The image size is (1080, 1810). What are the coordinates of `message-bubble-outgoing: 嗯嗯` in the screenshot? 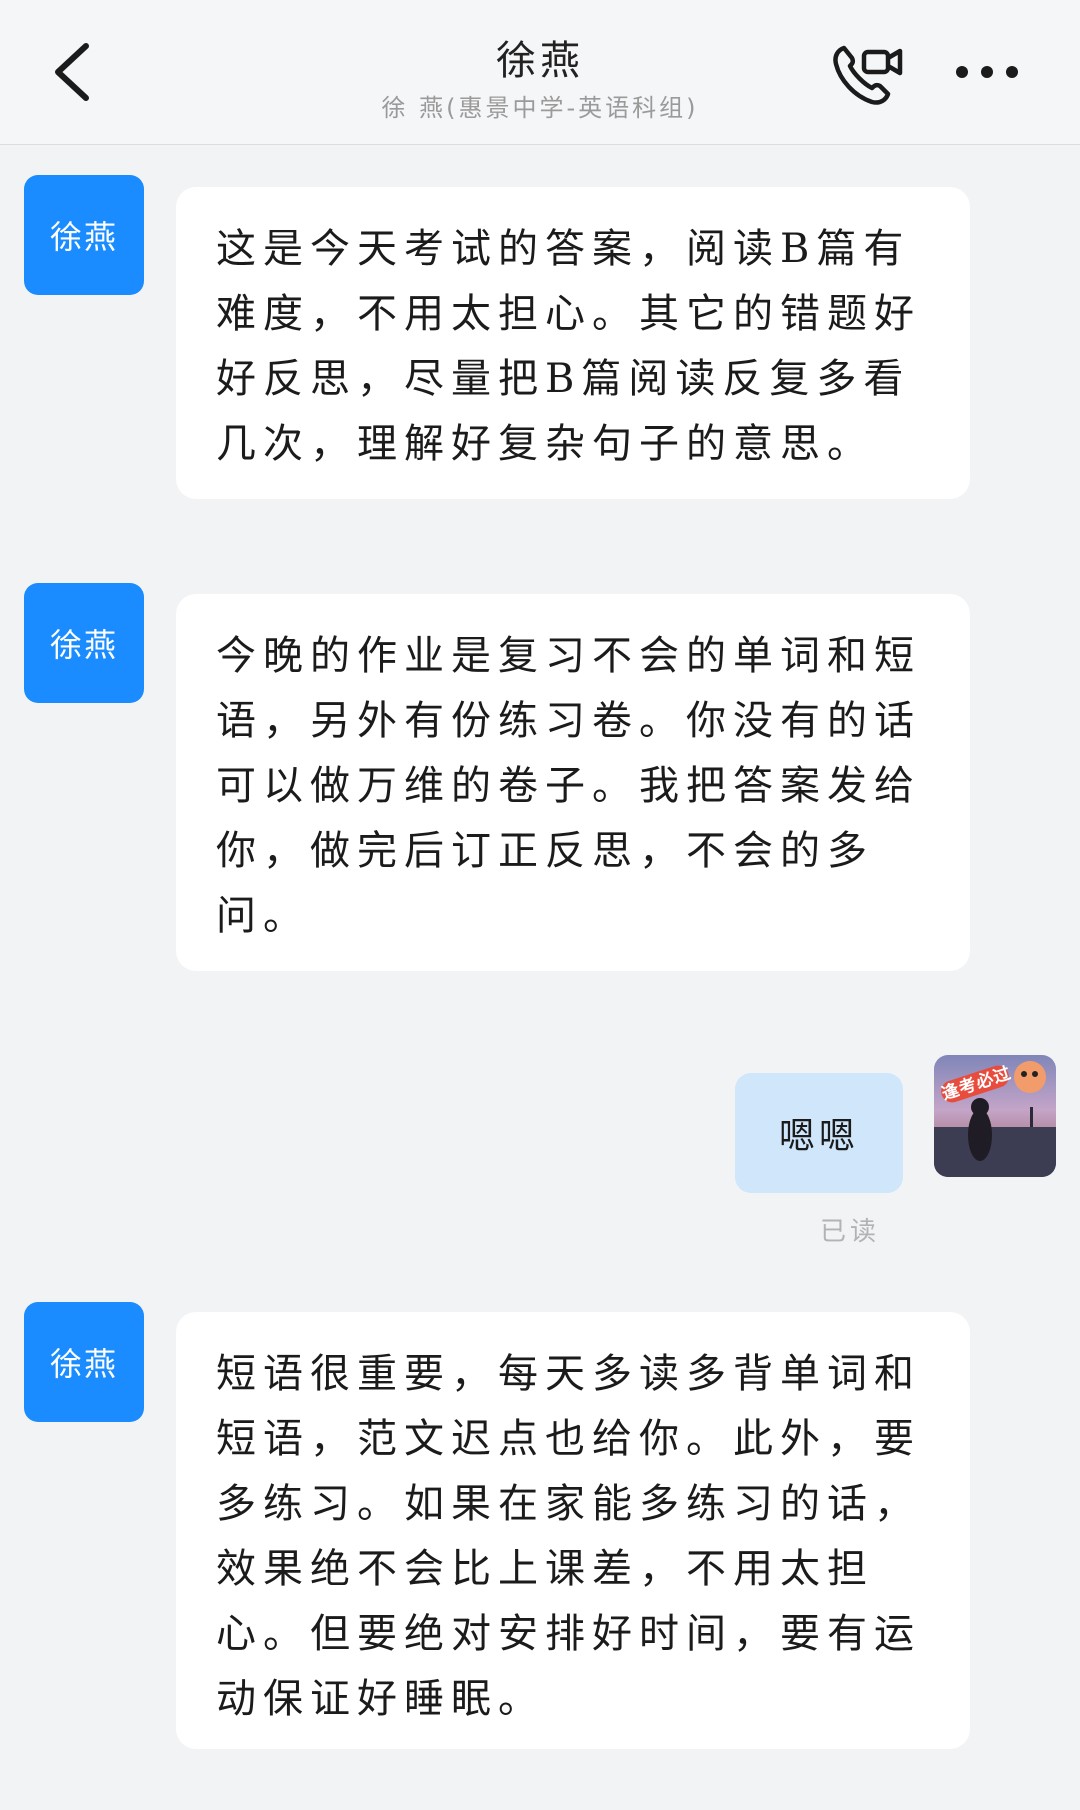 It's located at (819, 1133).